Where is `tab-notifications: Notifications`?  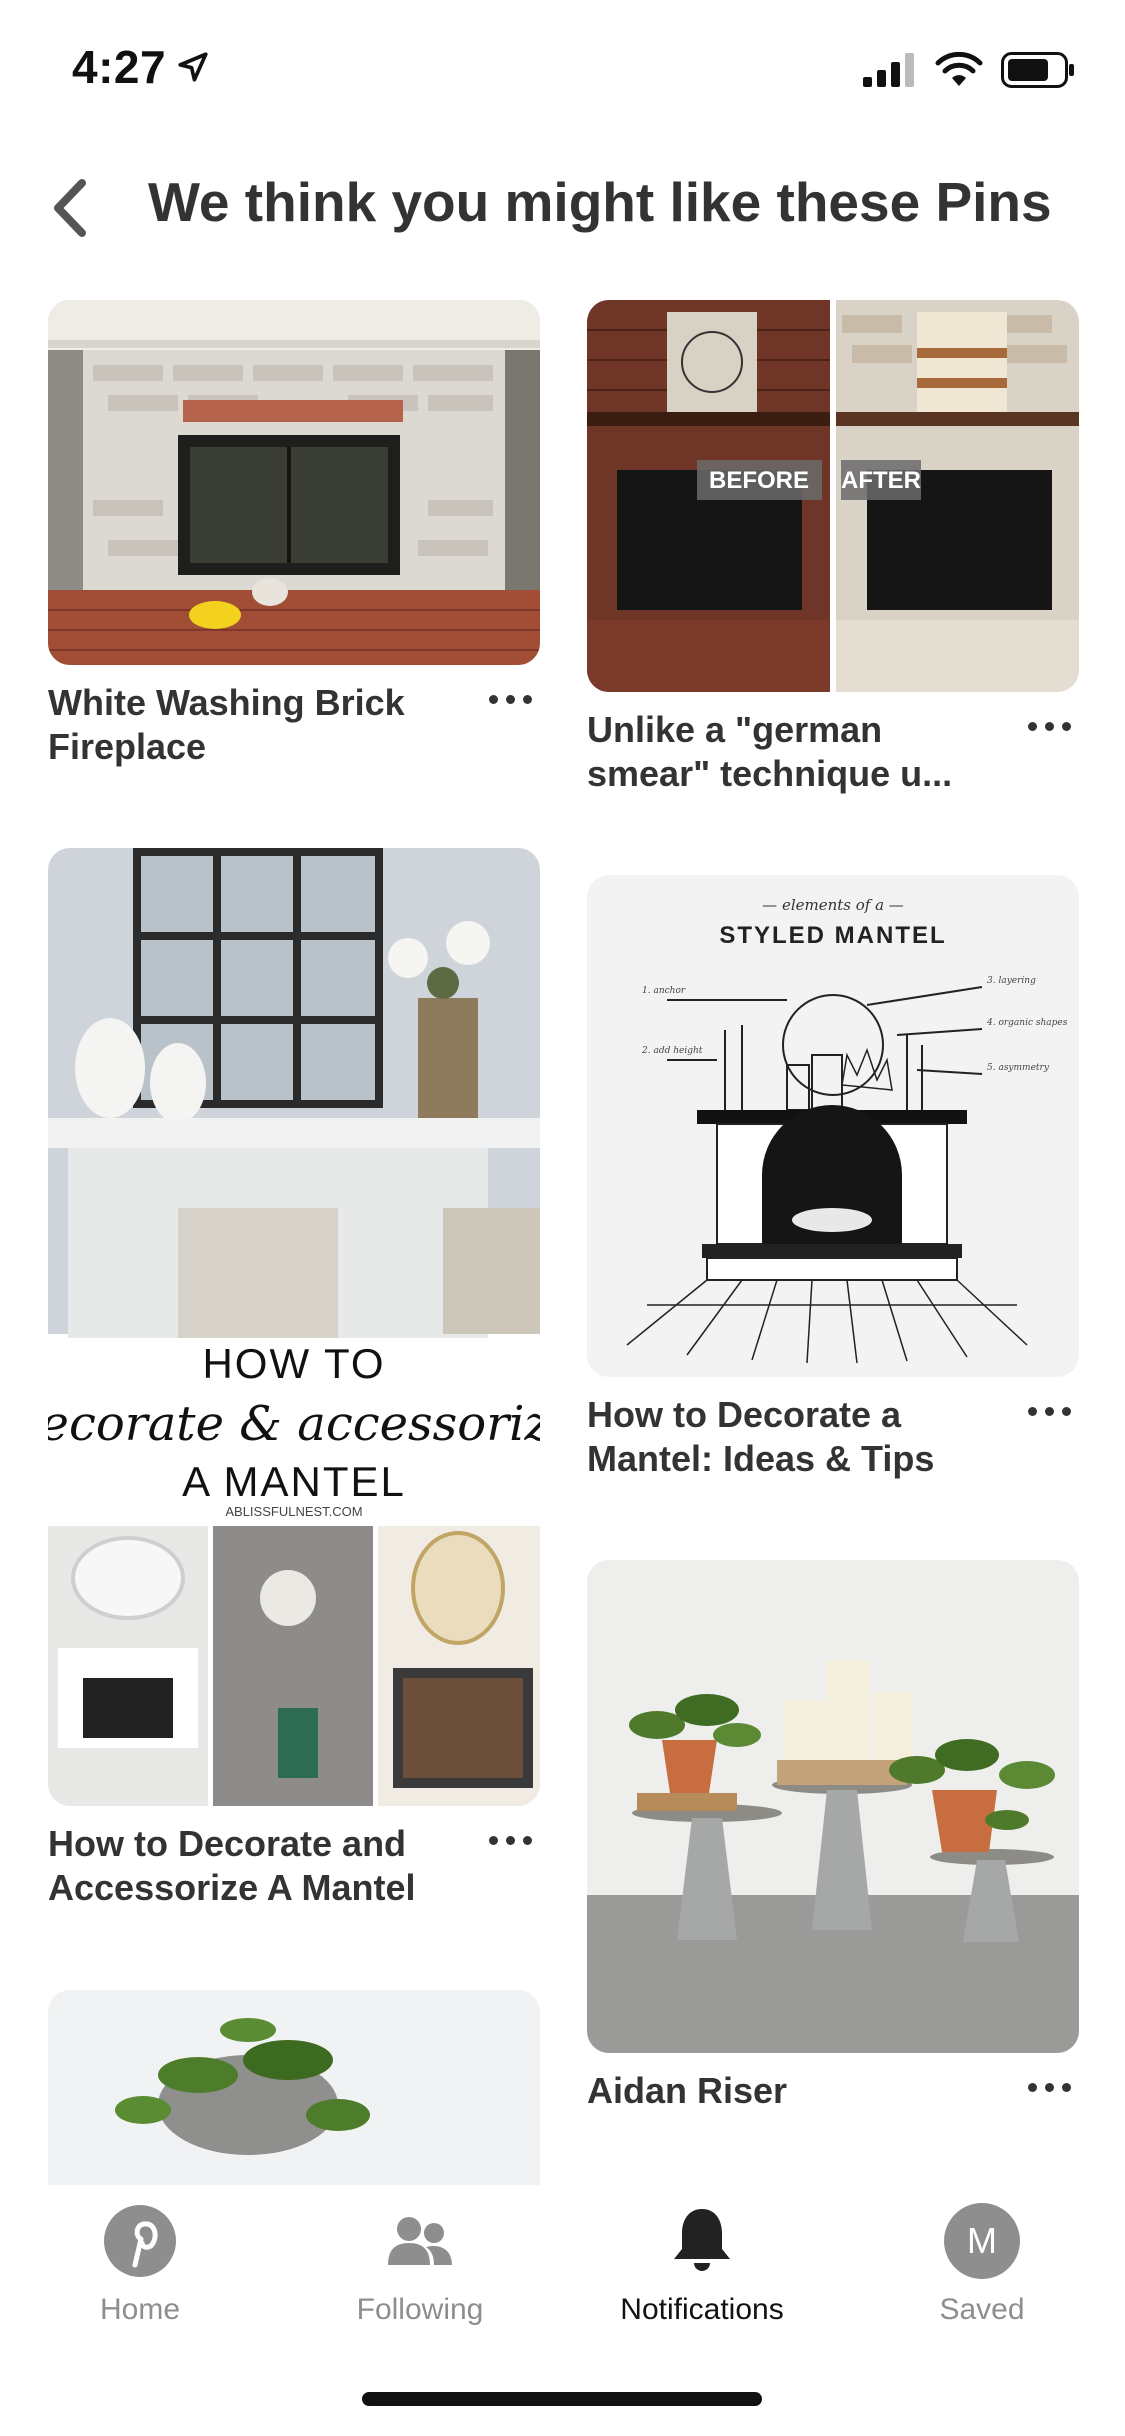 tab-notifications: Notifications is located at coordinates (702, 2273).